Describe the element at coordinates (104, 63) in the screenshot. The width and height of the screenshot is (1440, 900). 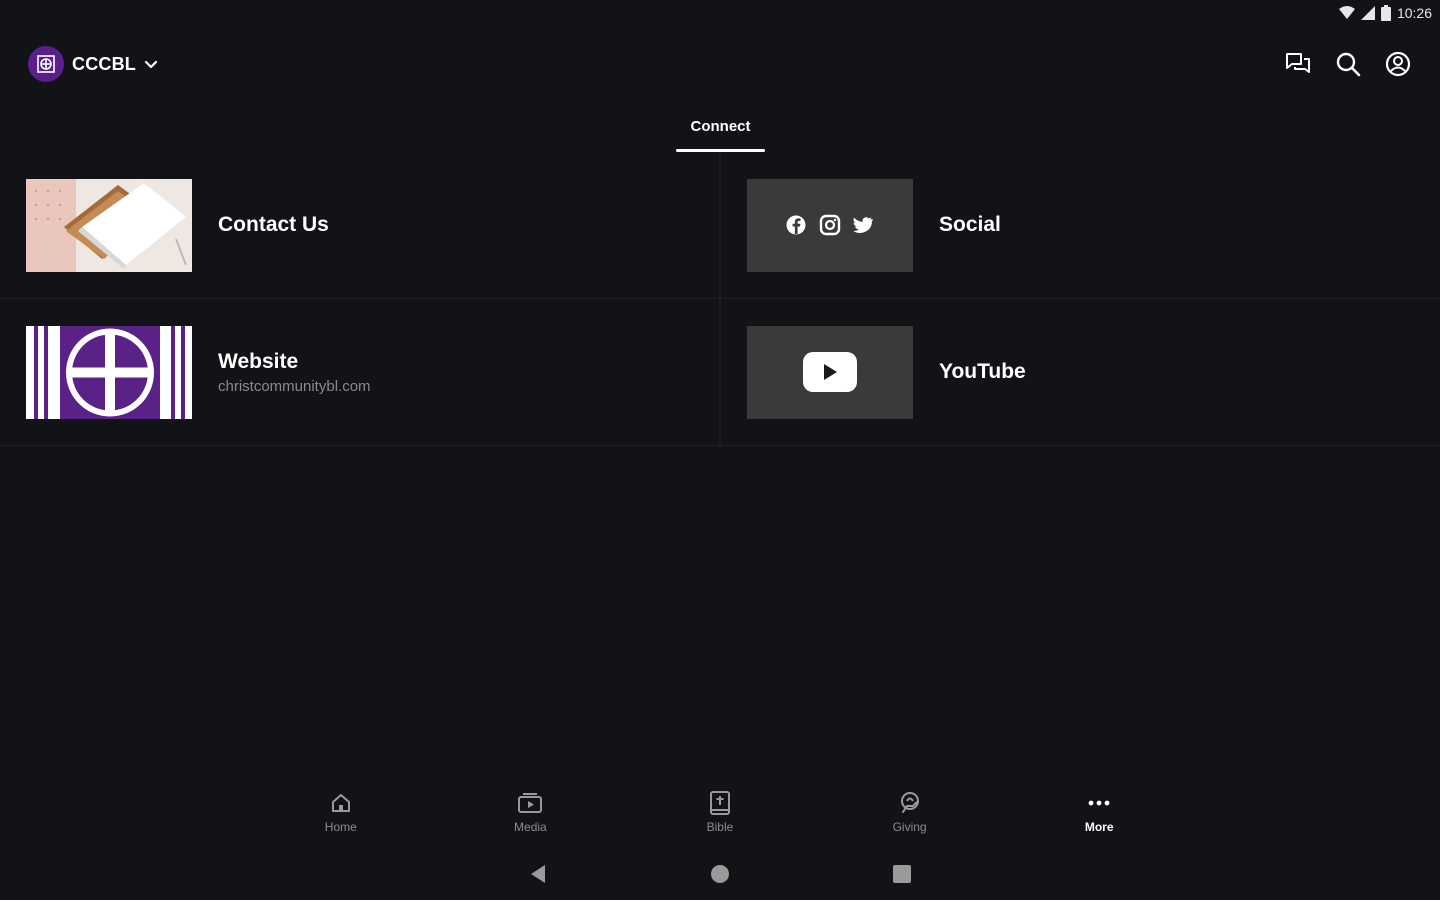
I see `org-name: CCCBL` at that location.